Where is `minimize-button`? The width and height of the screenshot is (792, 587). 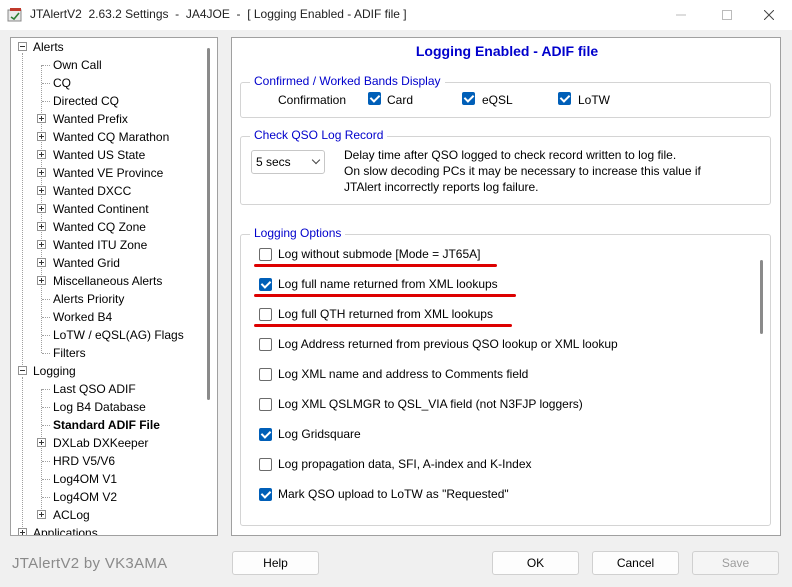
minimize-button is located at coordinates (681, 15).